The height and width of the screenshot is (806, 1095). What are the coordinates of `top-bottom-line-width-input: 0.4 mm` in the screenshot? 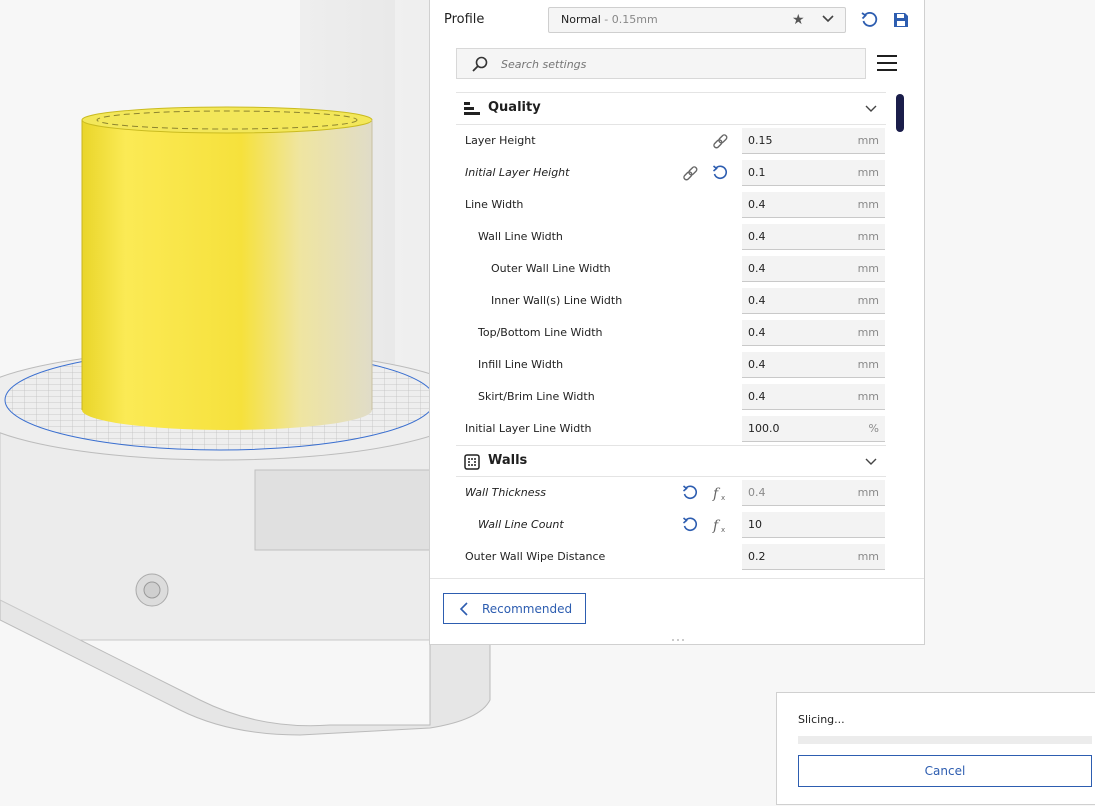 It's located at (813, 333).